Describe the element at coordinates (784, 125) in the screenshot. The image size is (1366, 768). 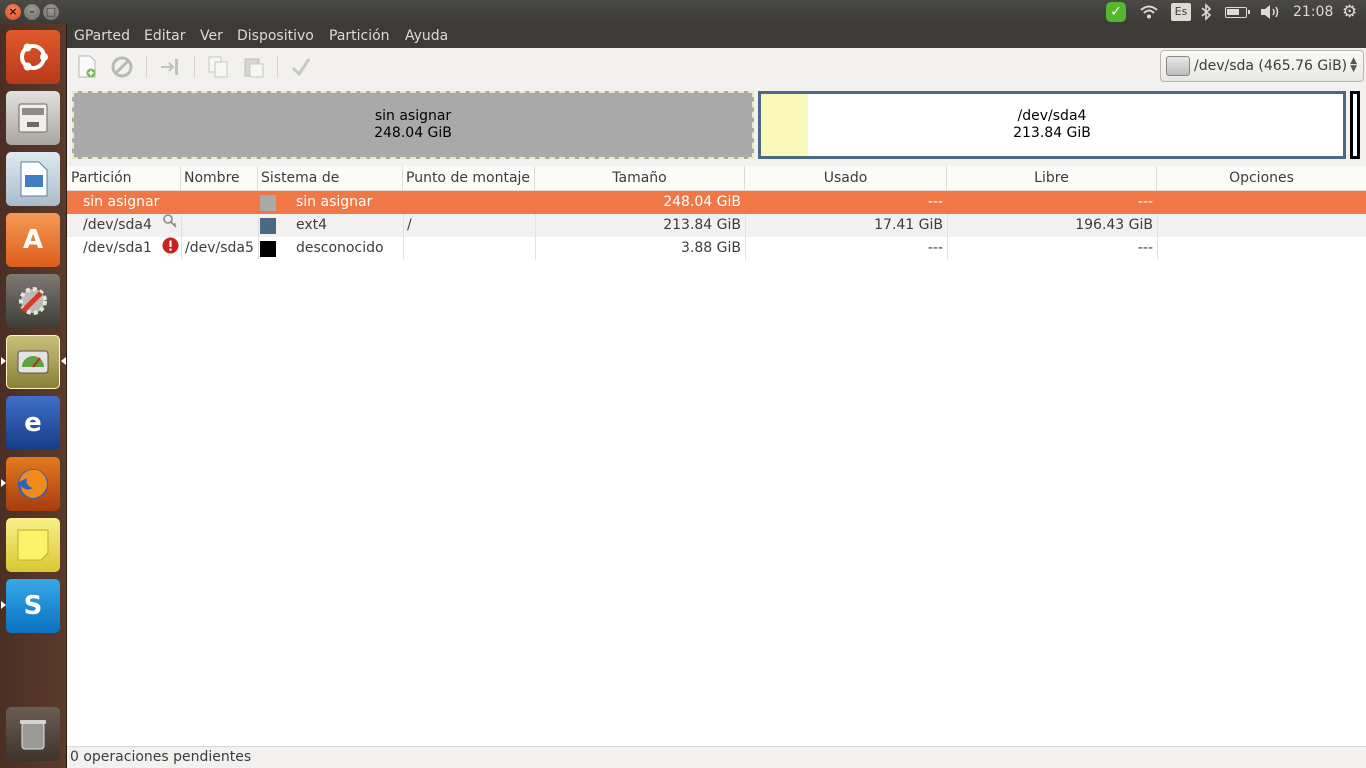
I see `segment-used-space` at that location.